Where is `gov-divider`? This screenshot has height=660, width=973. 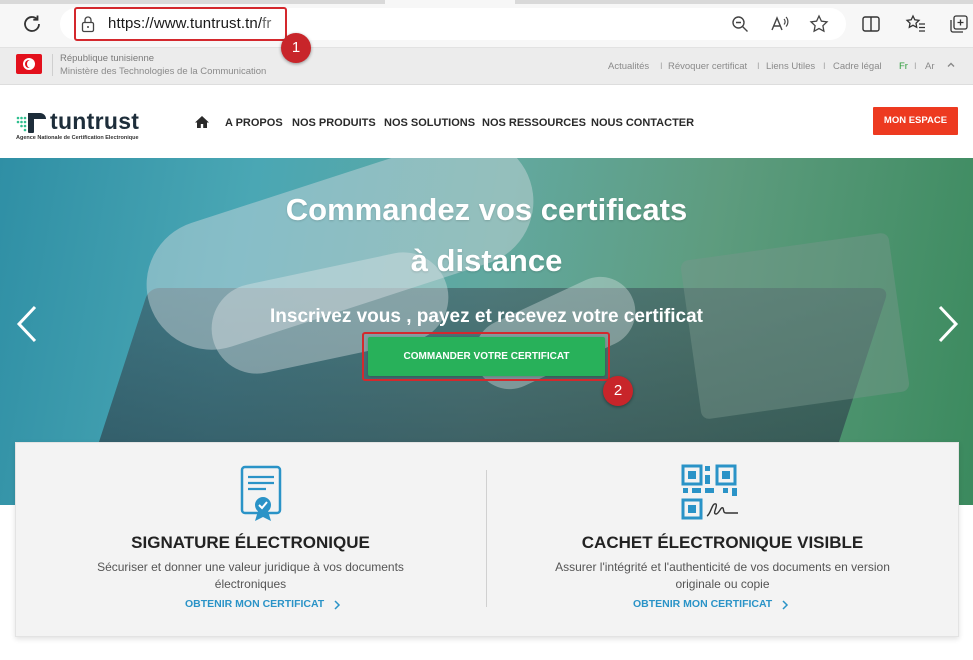
gov-divider is located at coordinates (52, 65).